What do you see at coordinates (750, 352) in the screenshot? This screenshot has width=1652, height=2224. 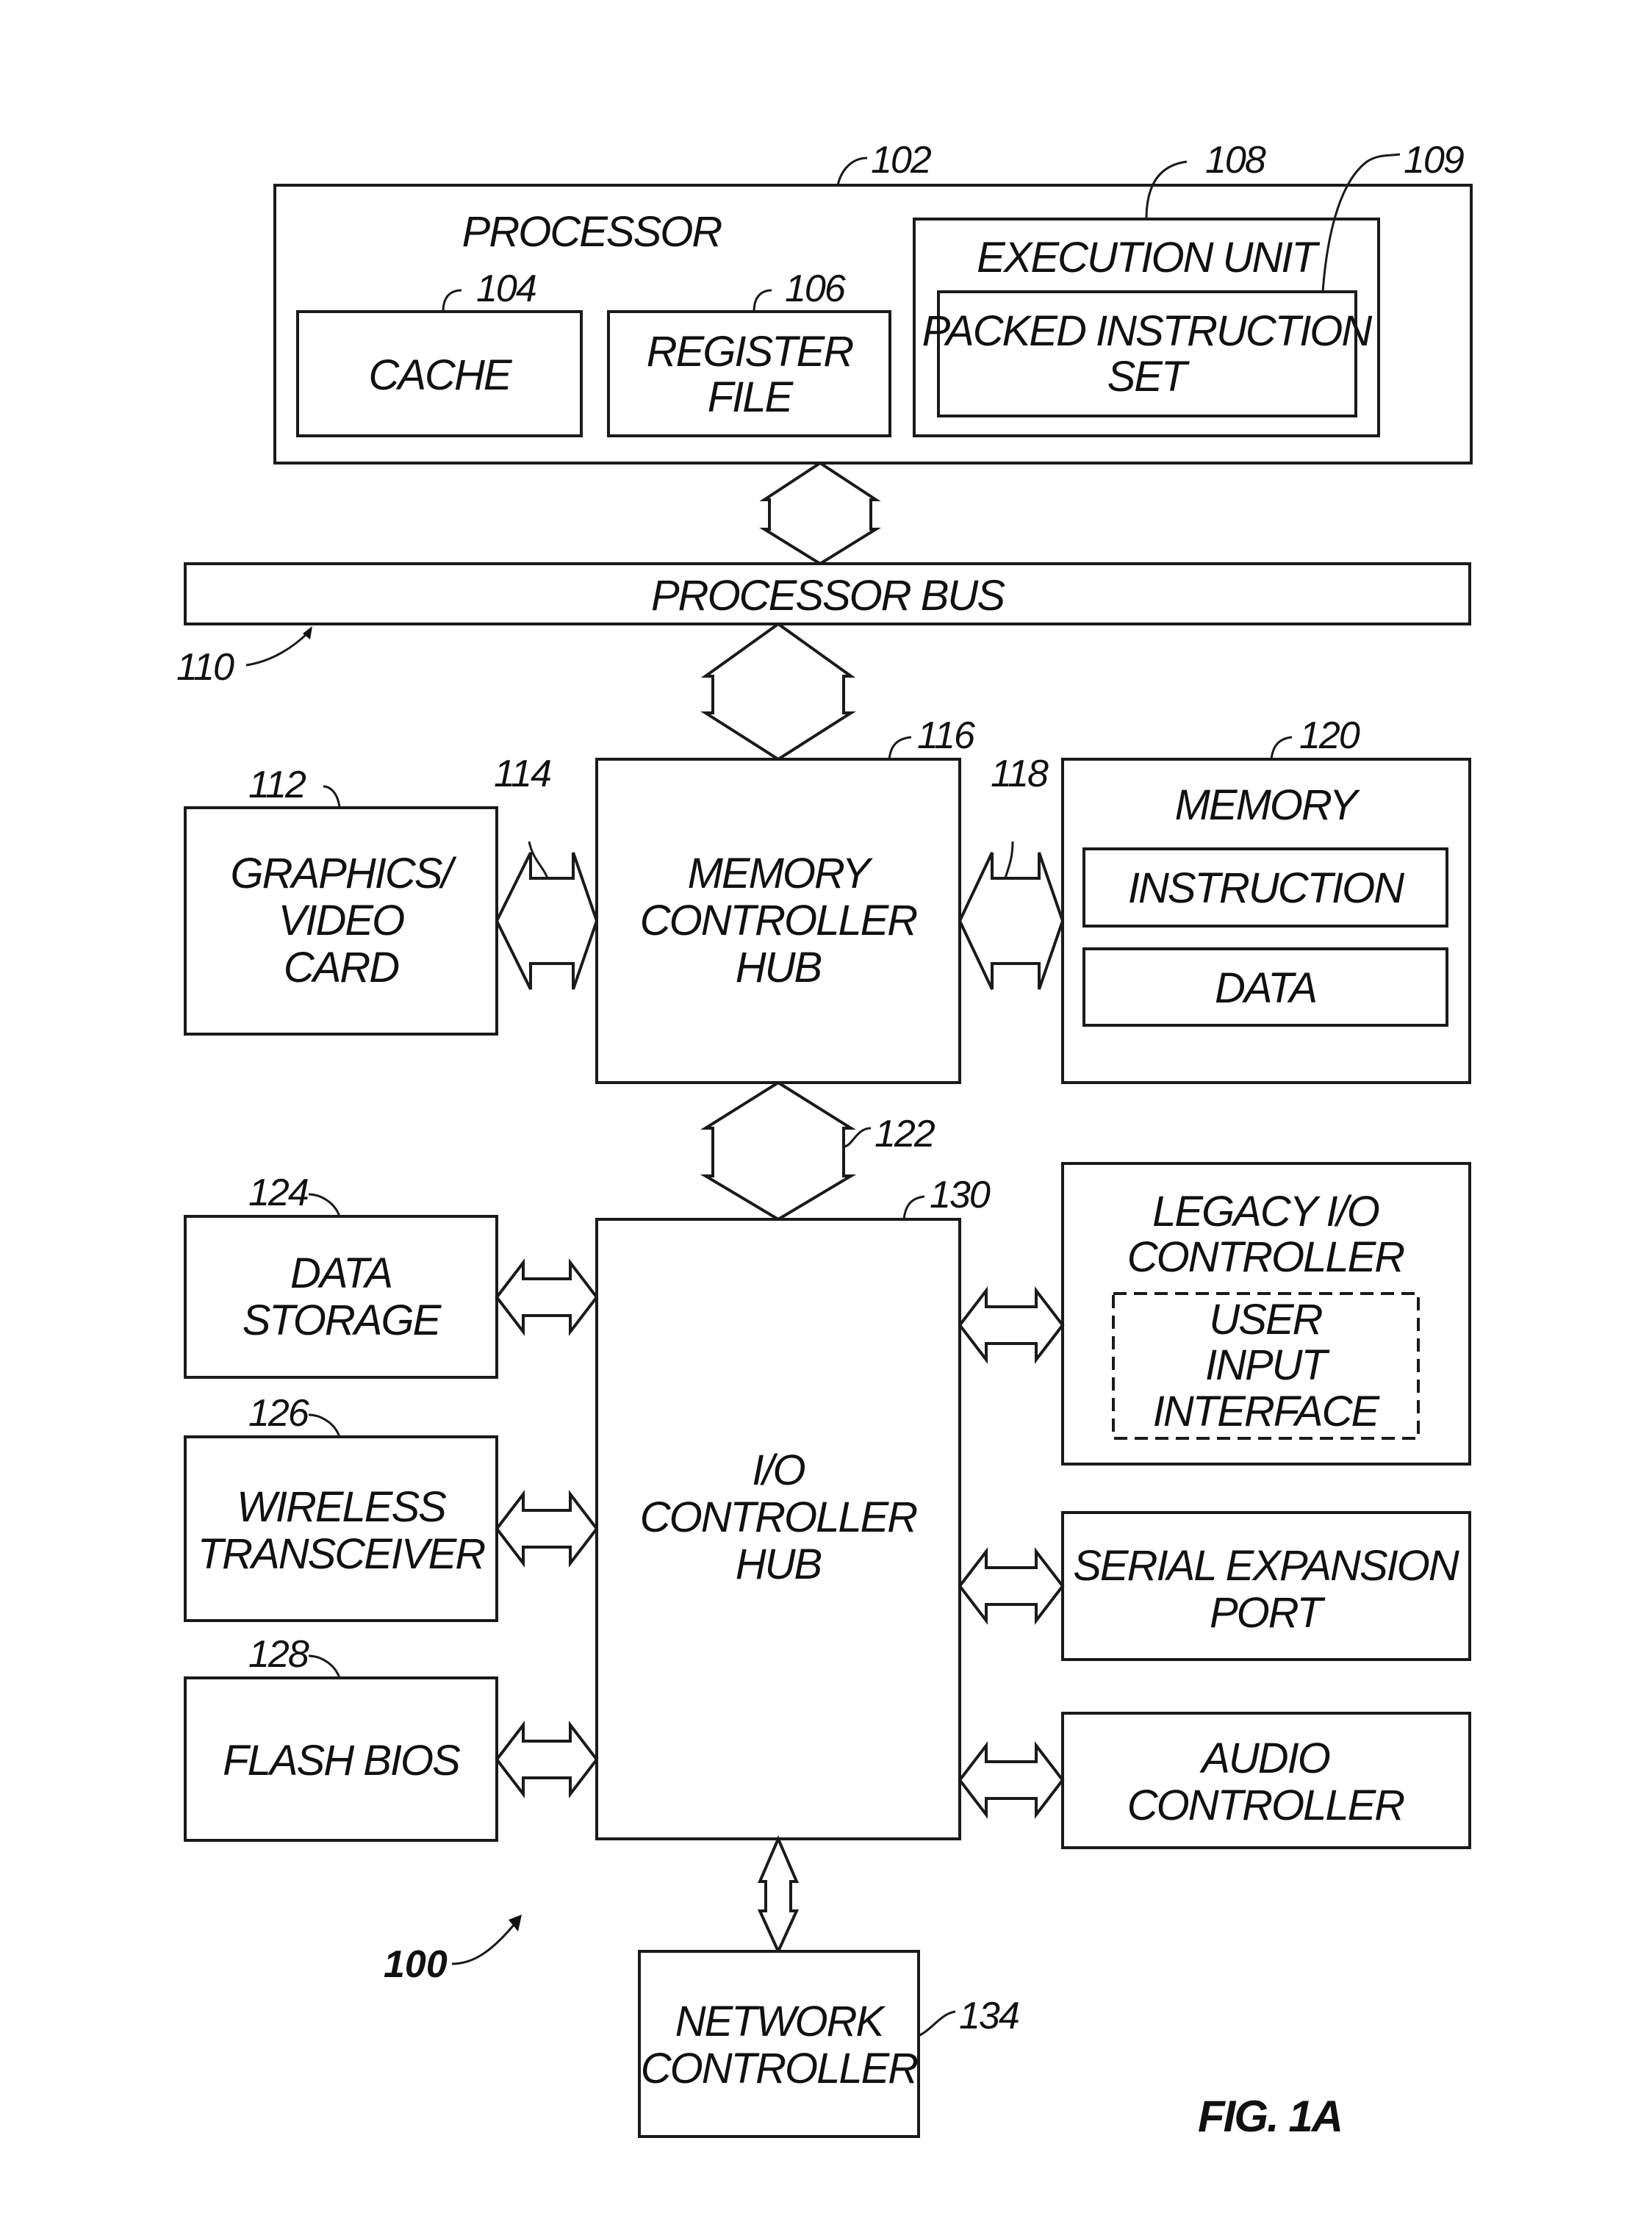 I see `register-file-label-line1: REGISTER` at bounding box center [750, 352].